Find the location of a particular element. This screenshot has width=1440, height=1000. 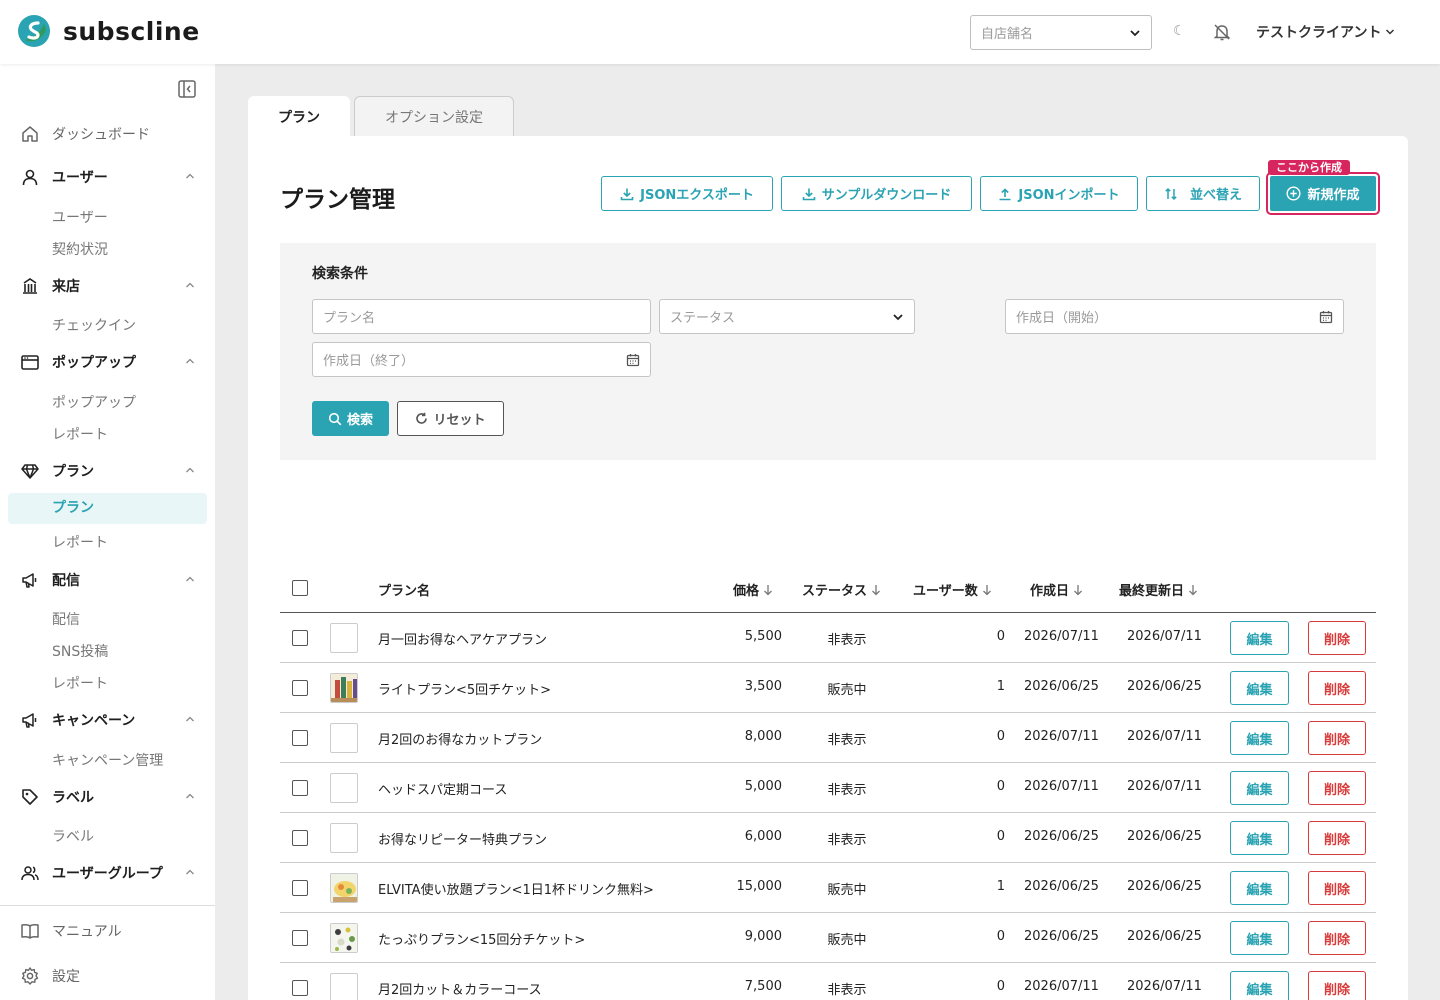

sidebar-item-contracts: 契約状況 is located at coordinates (80, 249).